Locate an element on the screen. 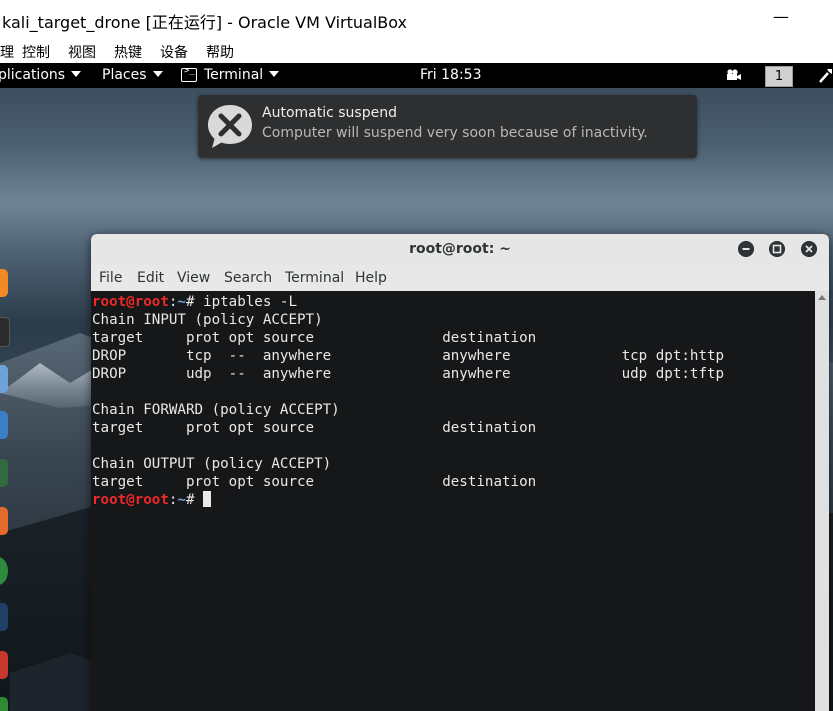 The height and width of the screenshot is (711, 833). menu-file: File is located at coordinates (110, 278).